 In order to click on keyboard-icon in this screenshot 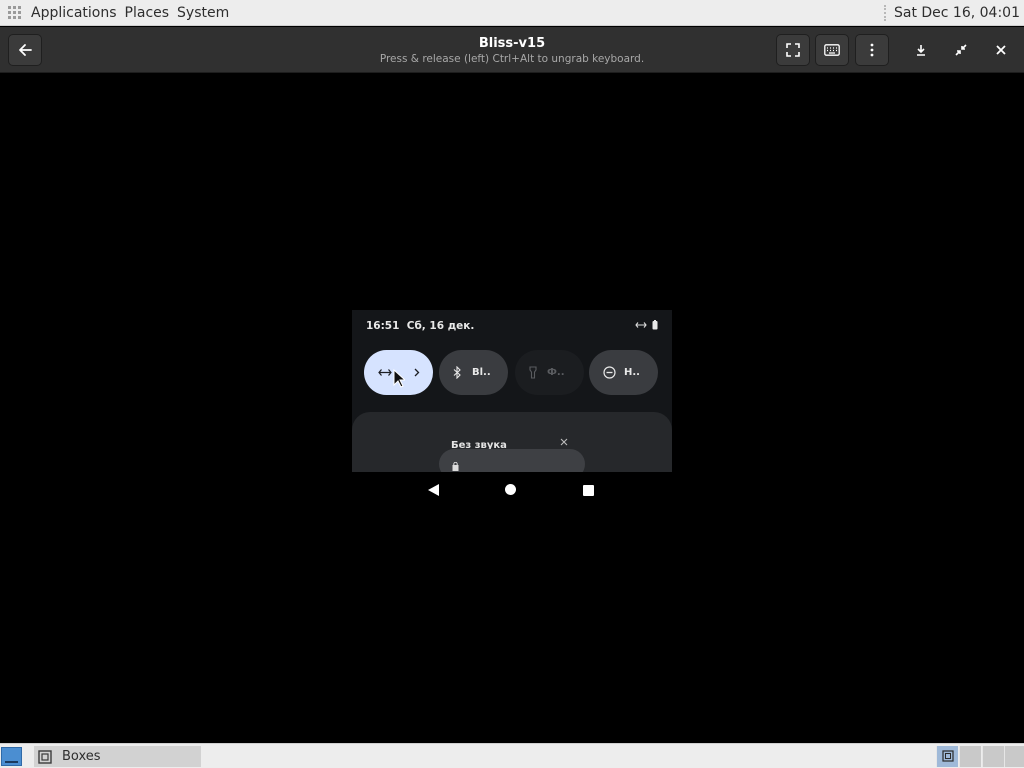, I will do `click(832, 50)`.